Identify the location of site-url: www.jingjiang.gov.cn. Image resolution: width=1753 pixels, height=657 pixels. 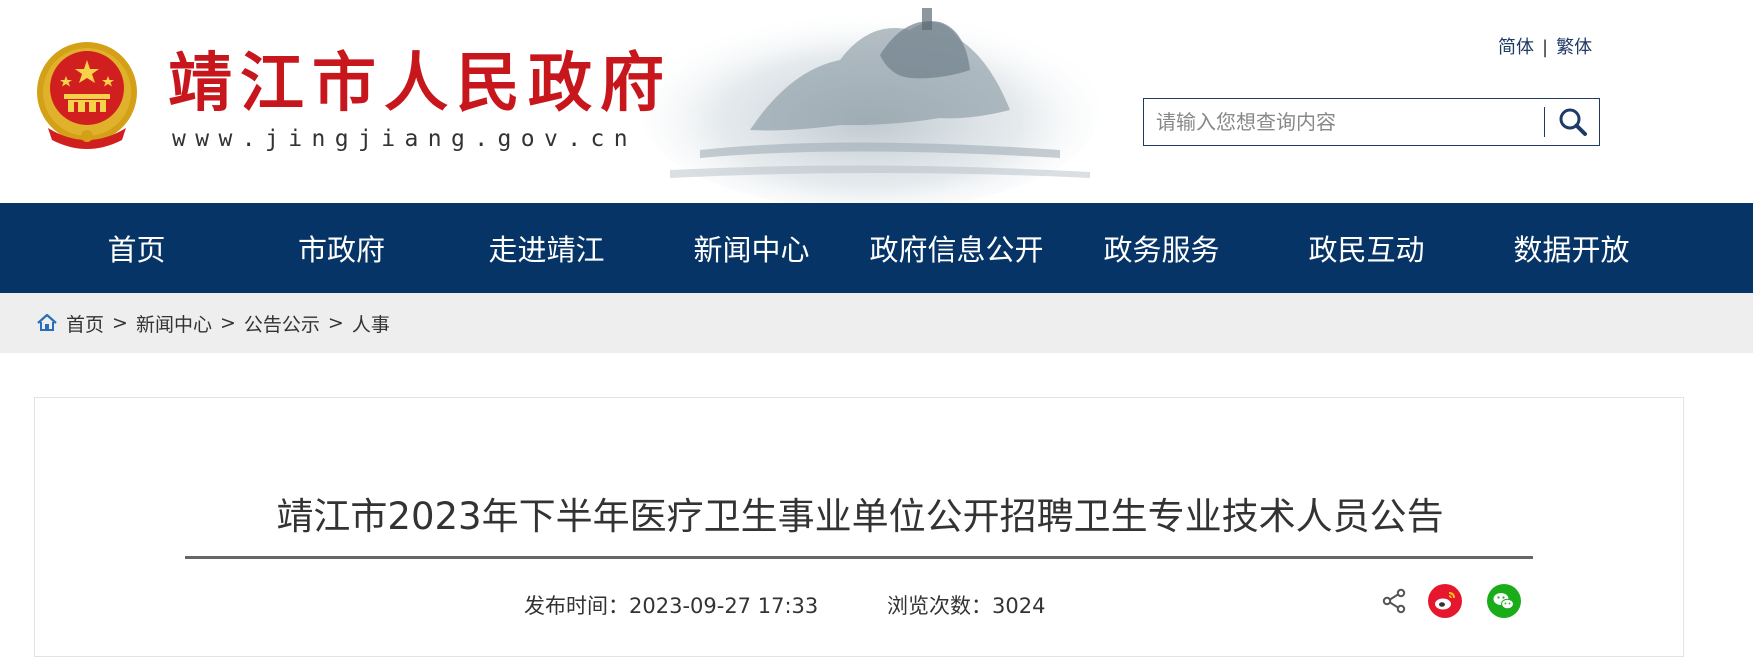
(404, 139).